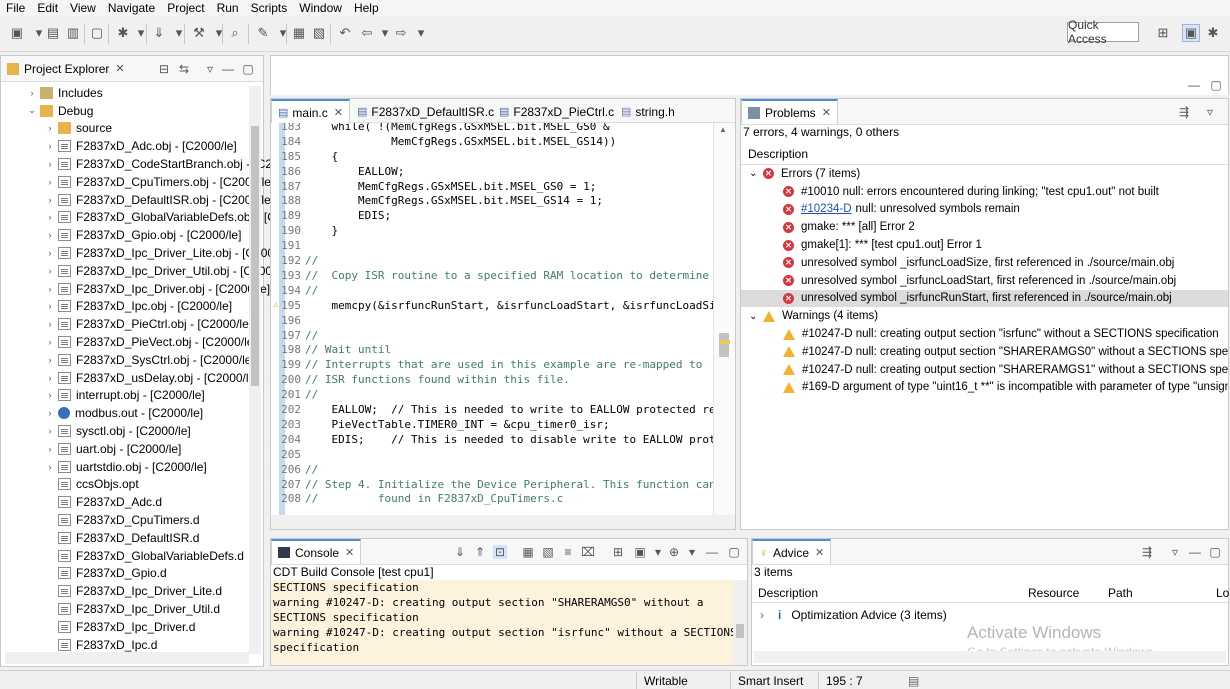 The image size is (1230, 689). I want to click on save-icon: ▤, so click(53, 33).